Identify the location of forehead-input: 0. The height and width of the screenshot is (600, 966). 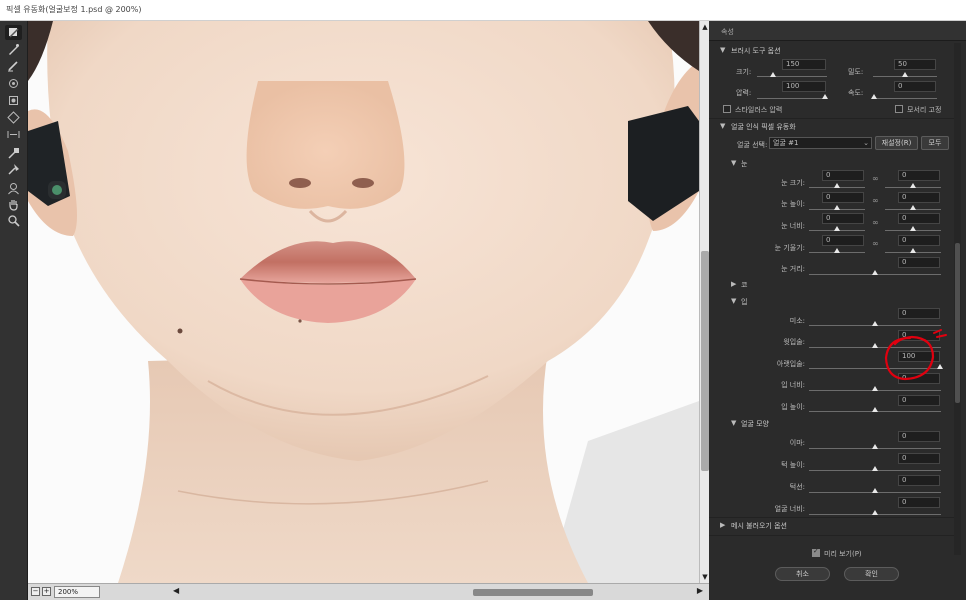
(919, 436).